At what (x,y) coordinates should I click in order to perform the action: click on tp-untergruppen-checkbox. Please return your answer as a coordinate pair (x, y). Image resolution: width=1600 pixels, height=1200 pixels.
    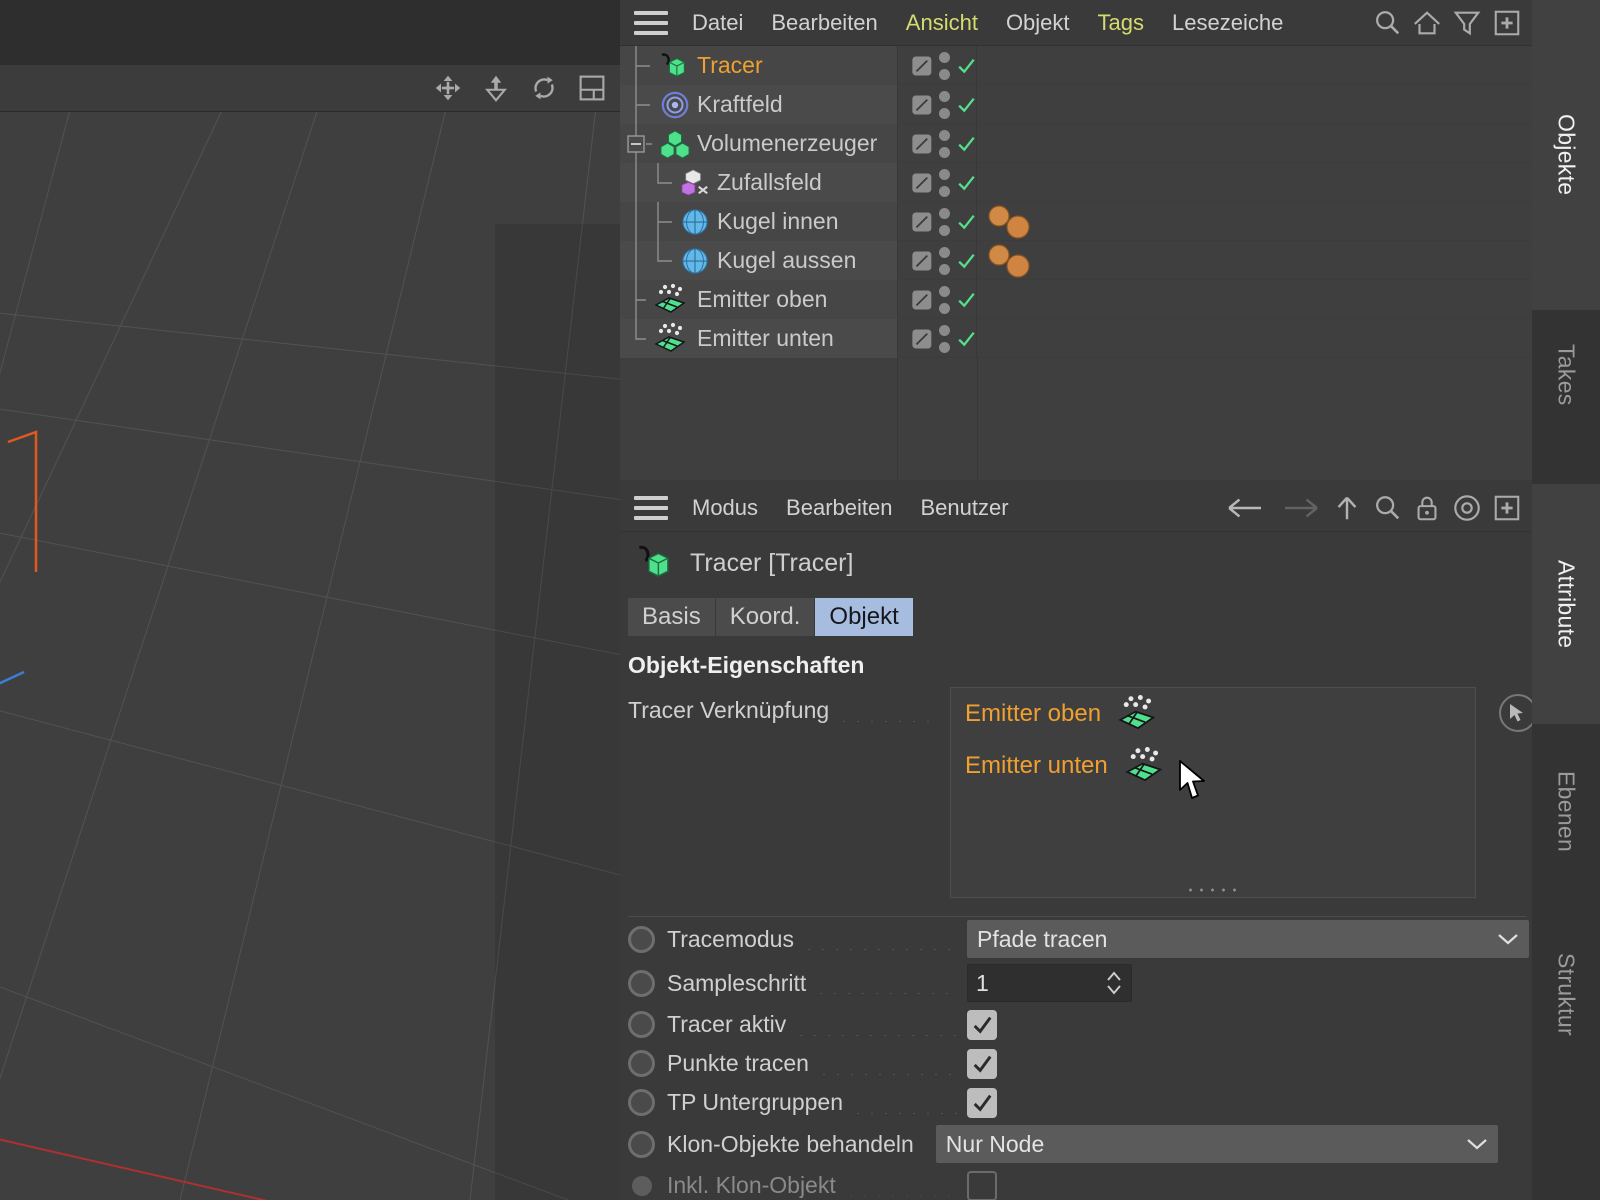
    Looking at the image, I should click on (982, 1102).